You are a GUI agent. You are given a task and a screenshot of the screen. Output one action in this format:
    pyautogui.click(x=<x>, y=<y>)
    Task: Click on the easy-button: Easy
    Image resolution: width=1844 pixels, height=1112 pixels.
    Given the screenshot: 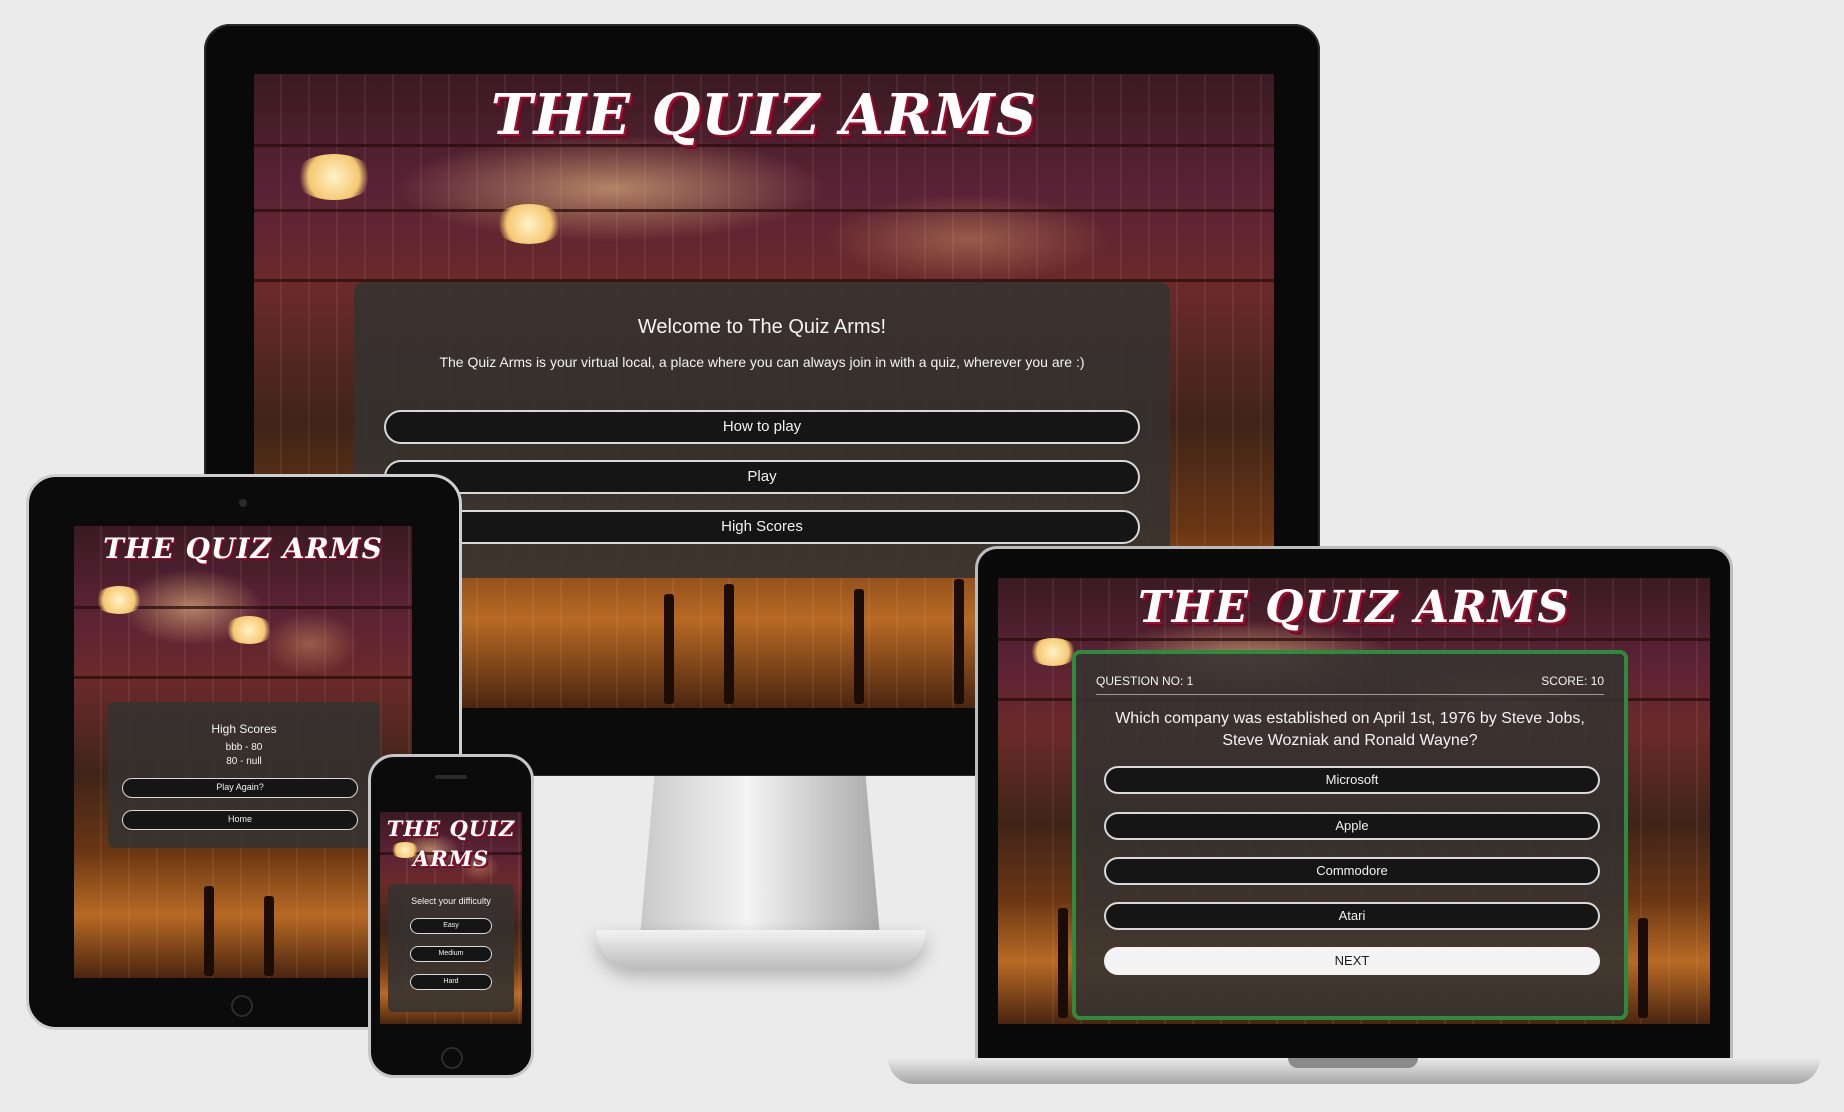 What is the action you would take?
    pyautogui.click(x=451, y=926)
    